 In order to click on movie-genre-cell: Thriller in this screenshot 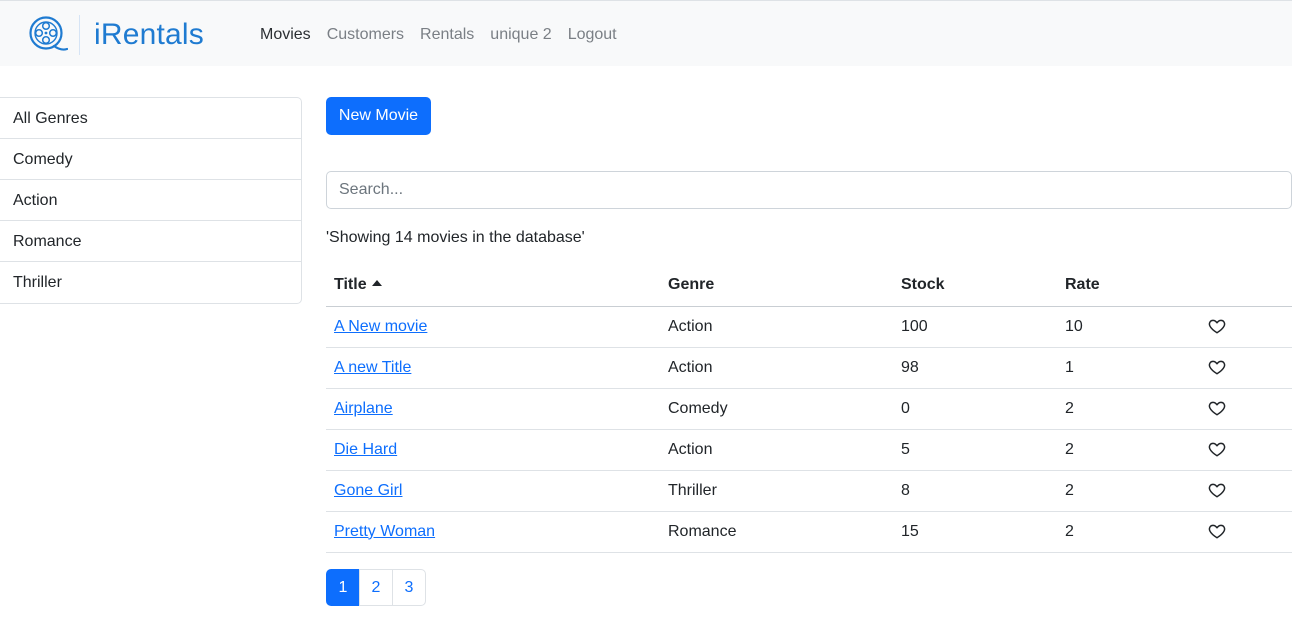, I will do `click(776, 491)`.